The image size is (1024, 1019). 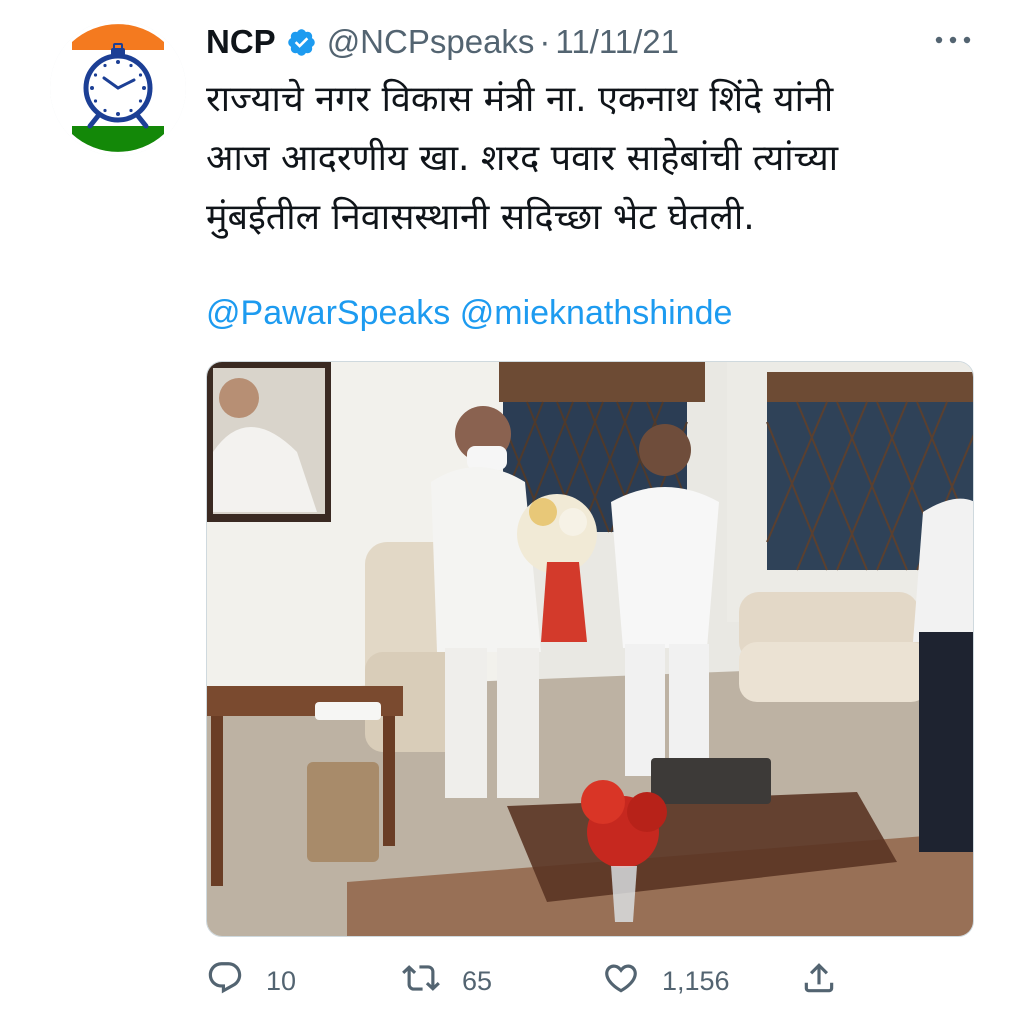 What do you see at coordinates (696, 980) in the screenshot?
I see `like-count: 1,156` at bounding box center [696, 980].